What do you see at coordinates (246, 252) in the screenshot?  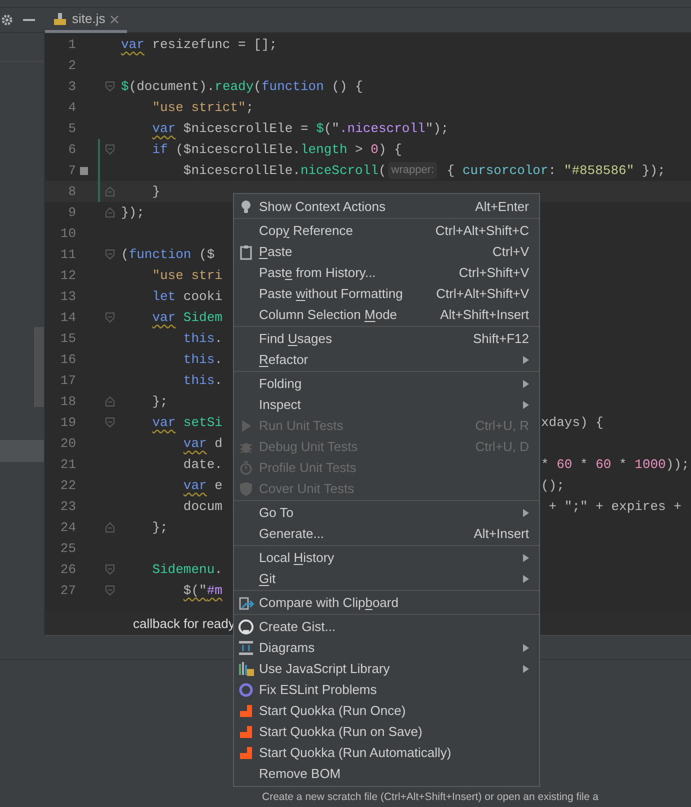 I see `clipboard-icon` at bounding box center [246, 252].